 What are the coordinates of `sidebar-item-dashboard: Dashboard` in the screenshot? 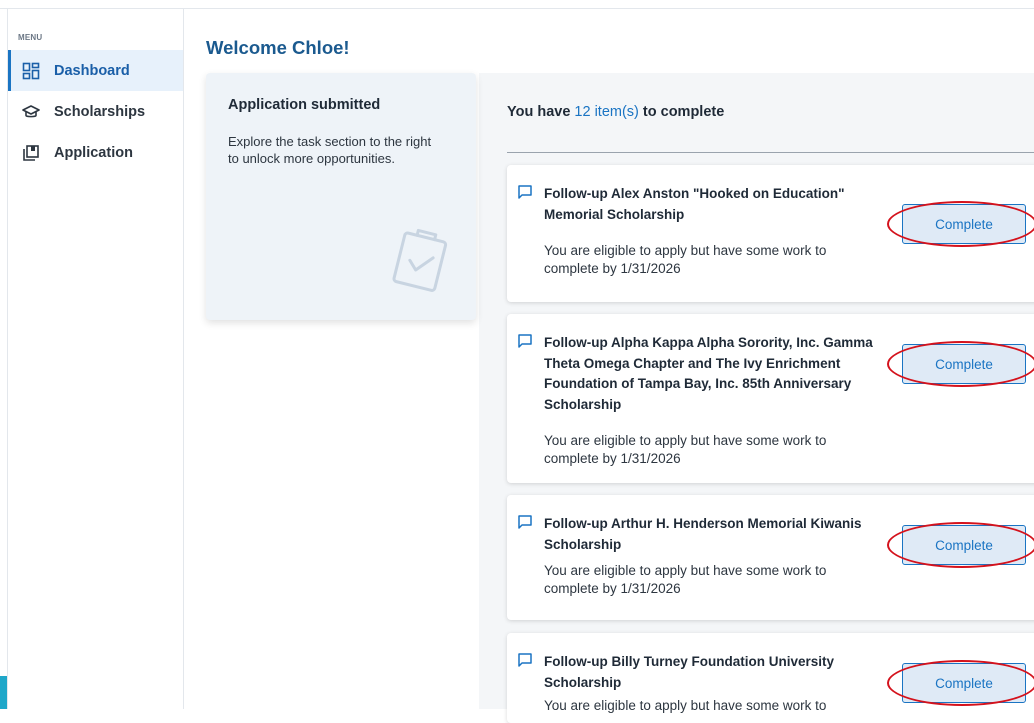 It's located at (95, 70).